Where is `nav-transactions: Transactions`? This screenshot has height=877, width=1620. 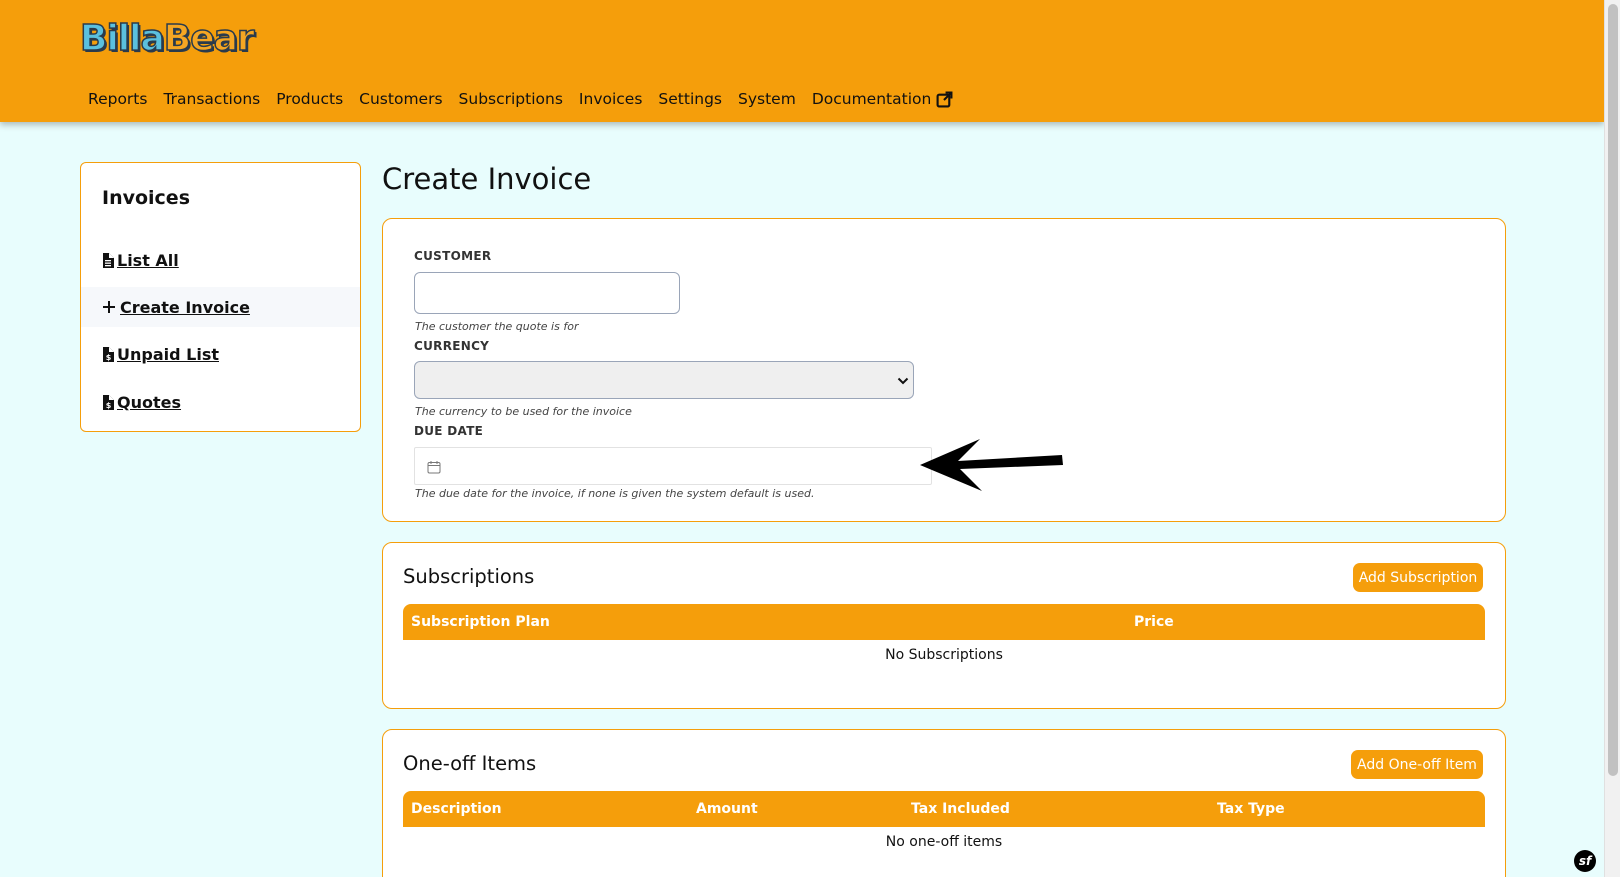 nav-transactions: Transactions is located at coordinates (211, 99).